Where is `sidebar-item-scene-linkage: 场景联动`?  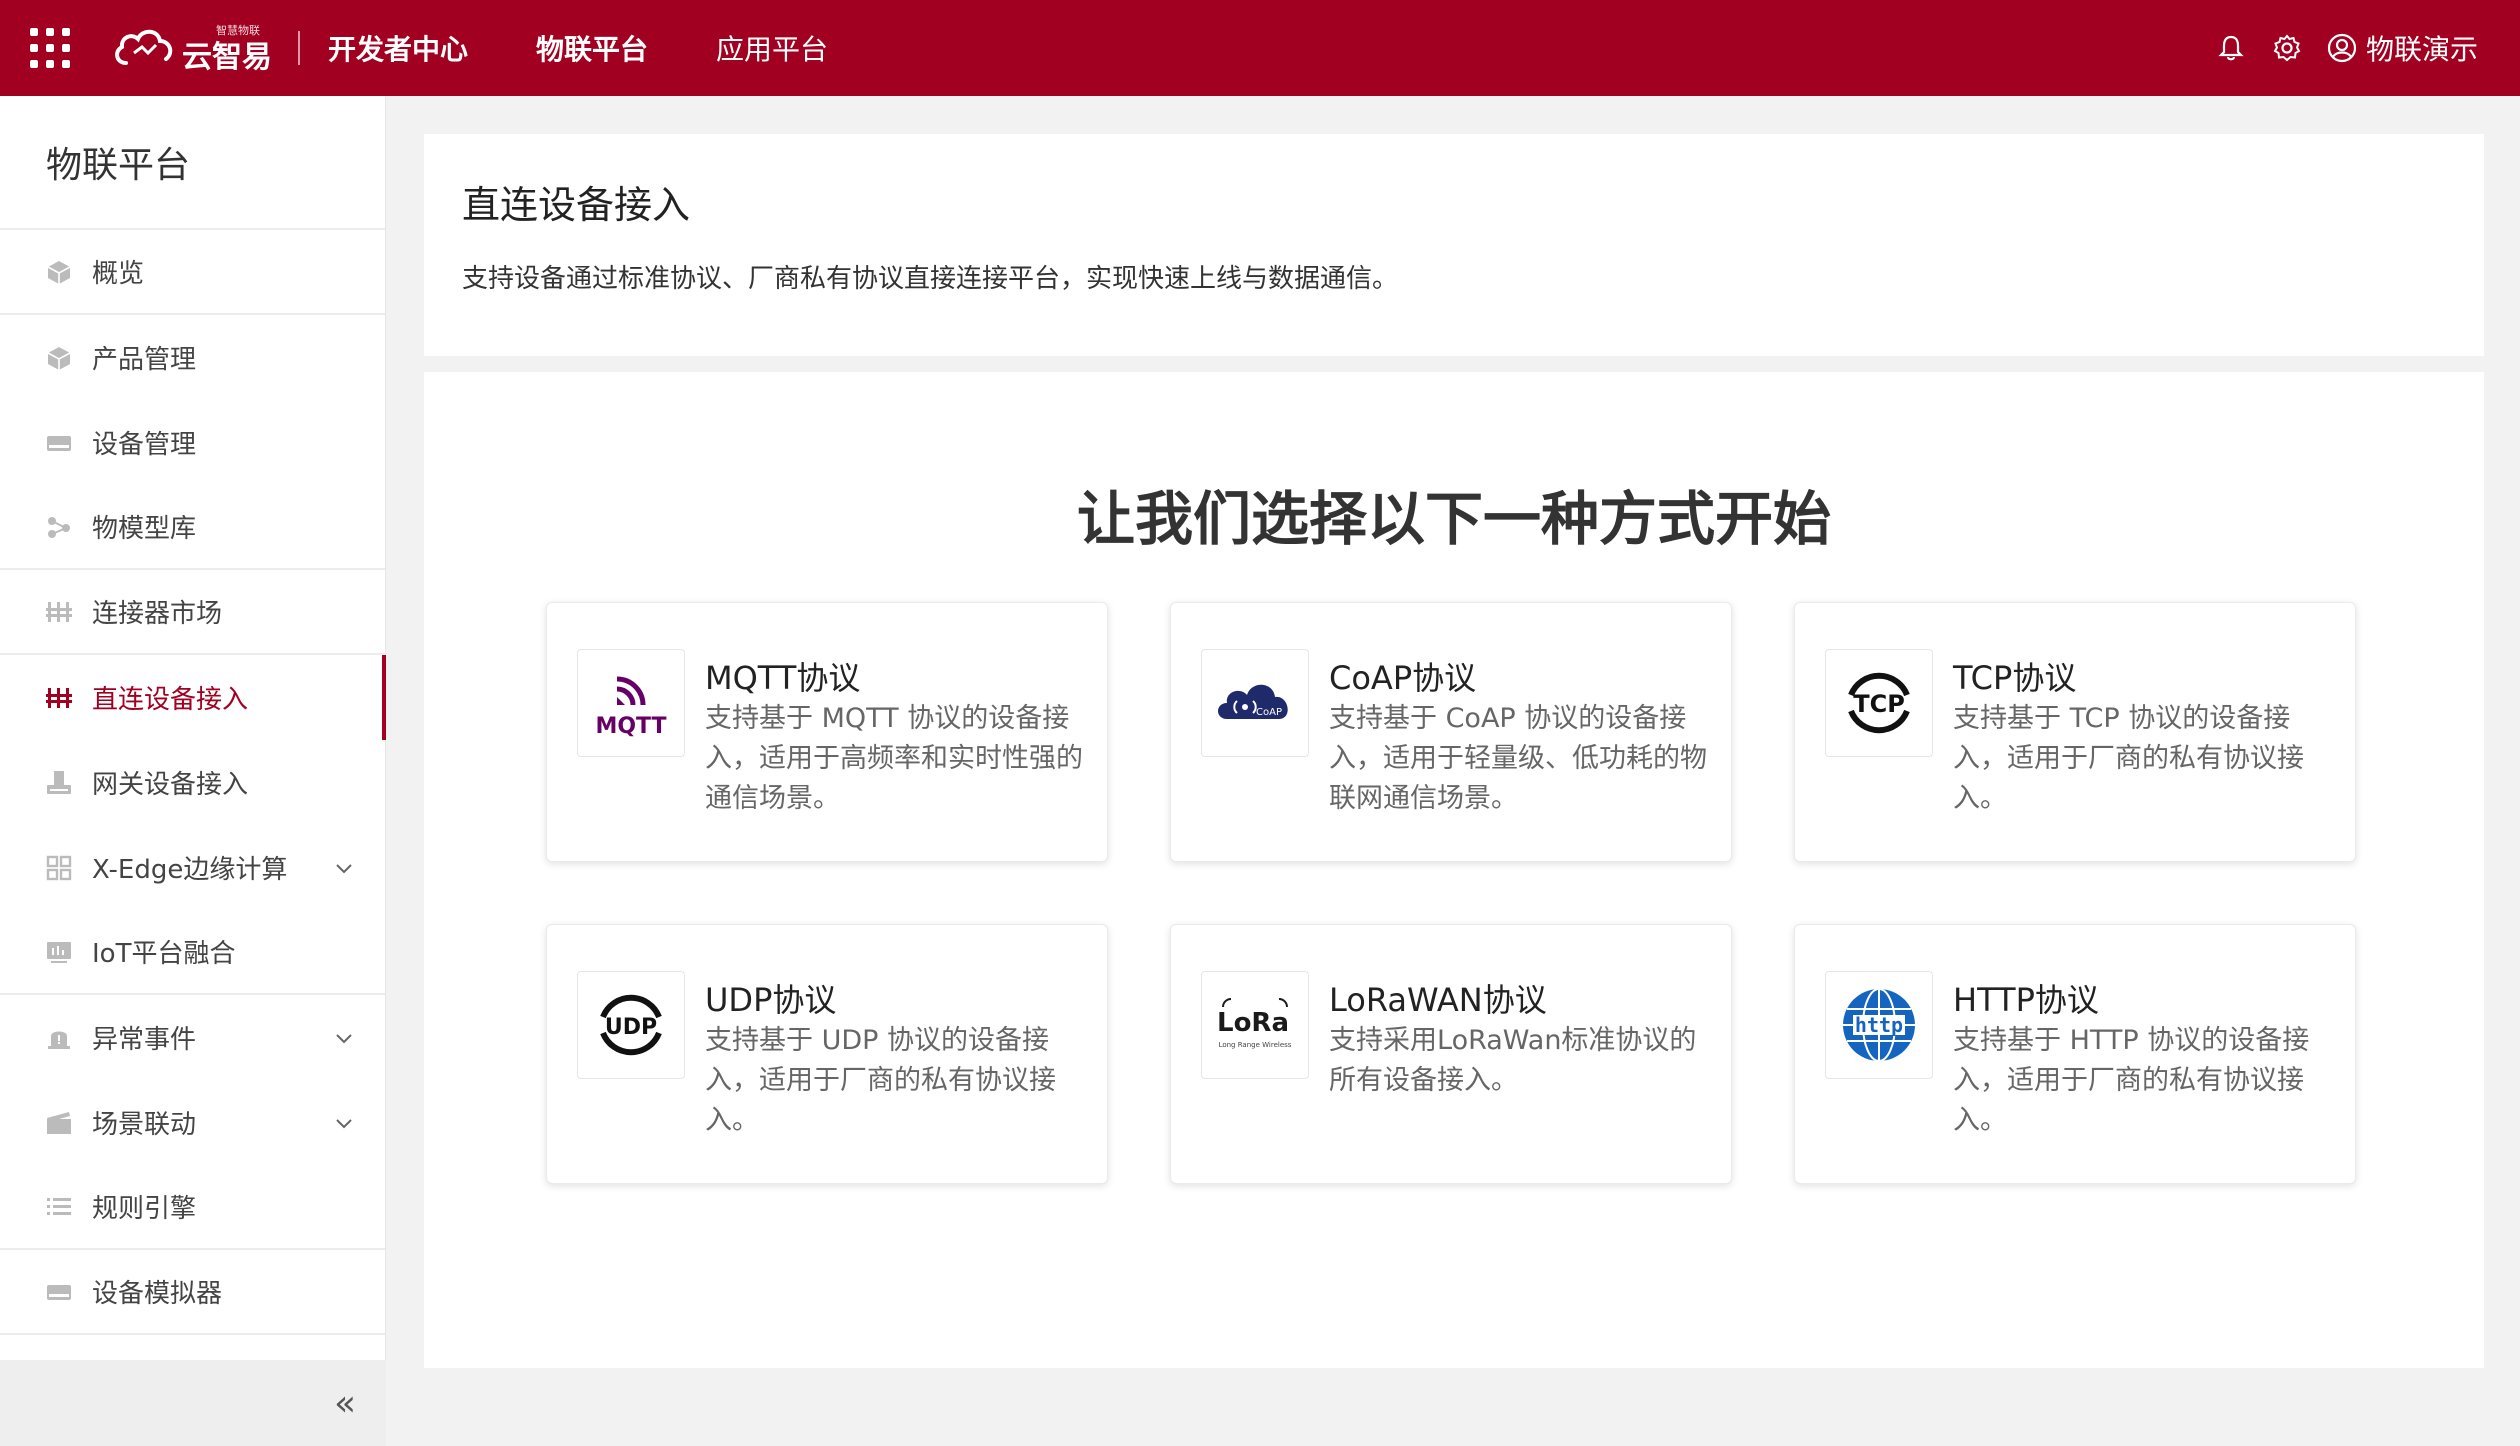
sidebar-item-scene-linkage: 场景联动 is located at coordinates (192, 1122).